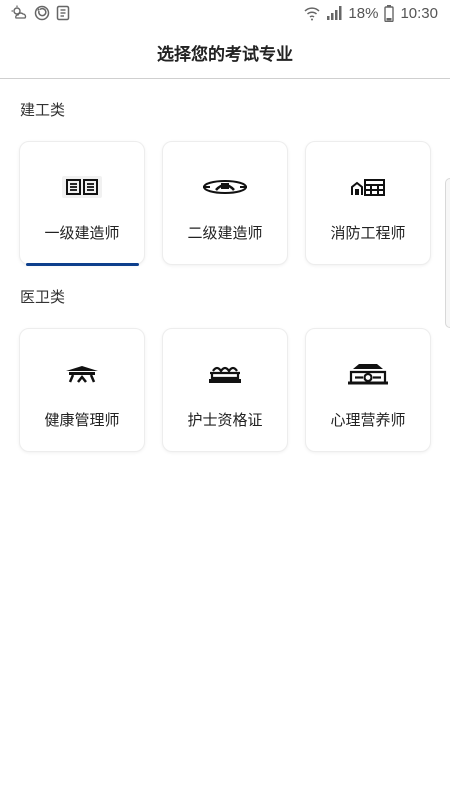 This screenshot has height=800, width=450. Describe the element at coordinates (225, 374) in the screenshot. I see `bed-icon` at that location.